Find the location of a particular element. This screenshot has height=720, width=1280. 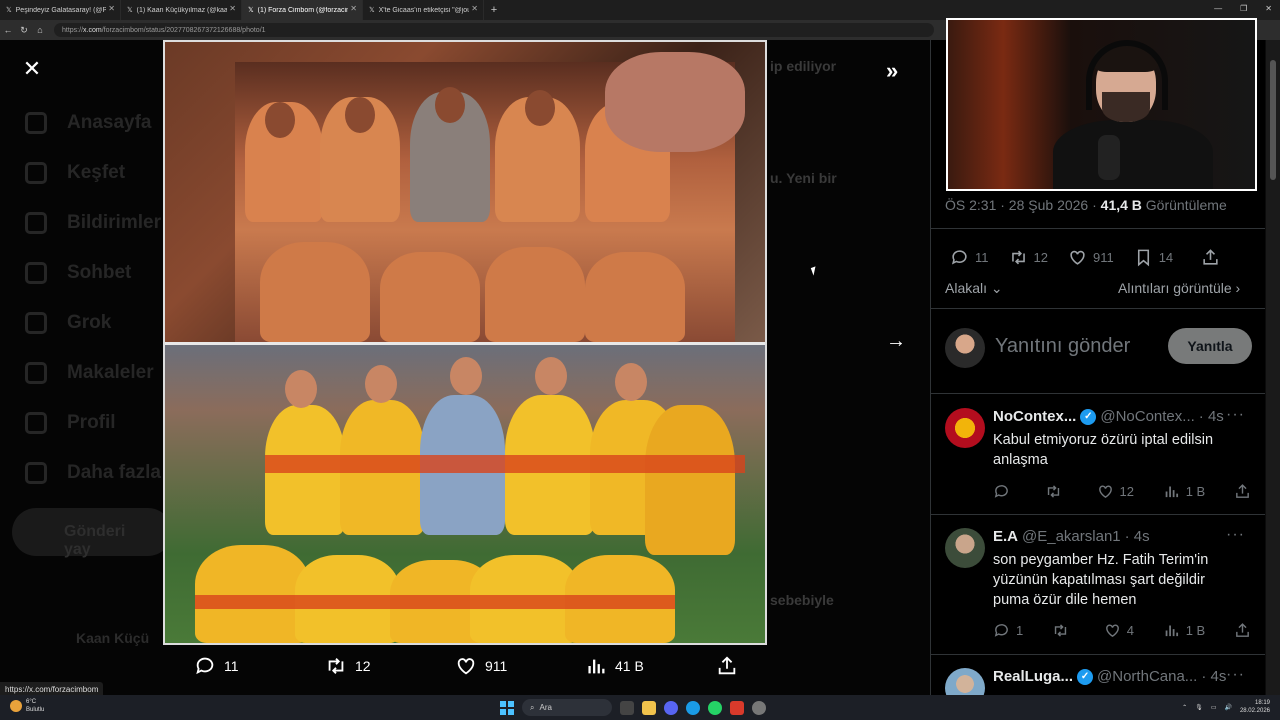

volume-icon: 🔊 is located at coordinates (1227, 707).